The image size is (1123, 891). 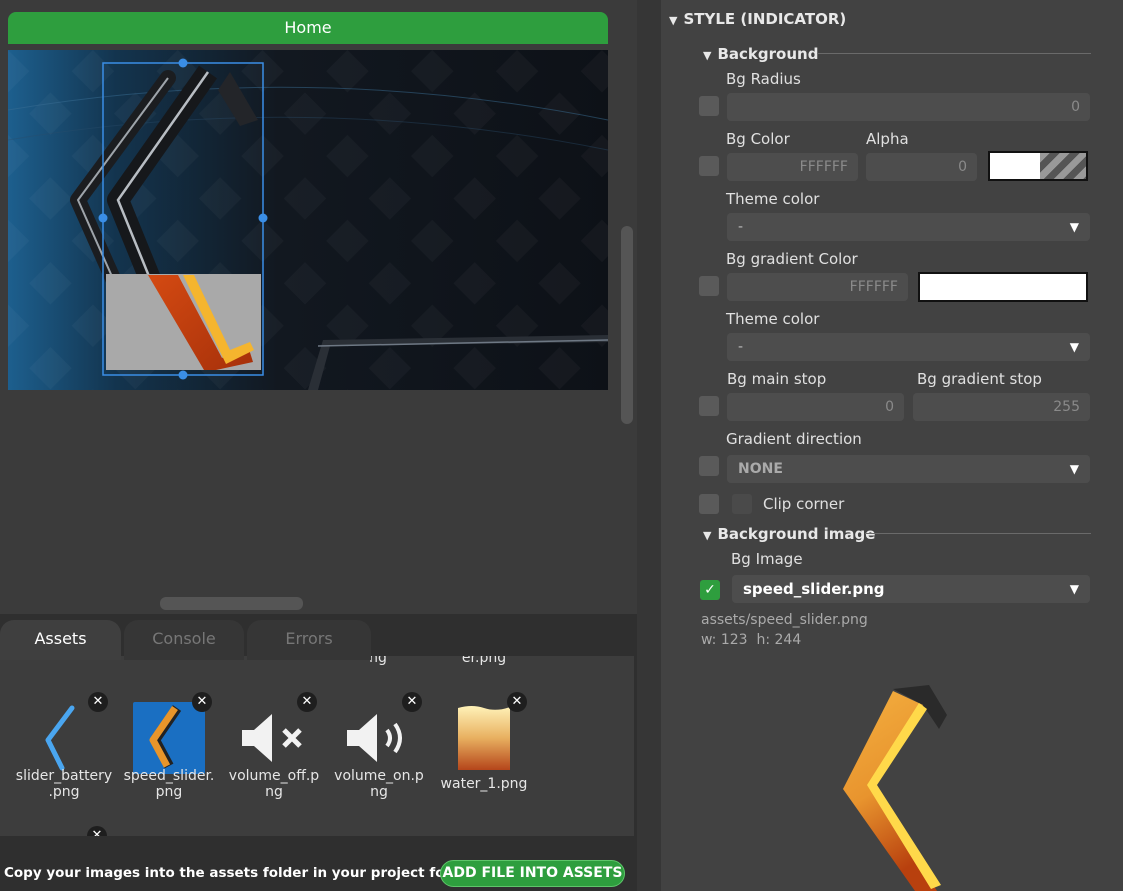 What do you see at coordinates (908, 107) in the screenshot?
I see `bg-radius-input: 0` at bounding box center [908, 107].